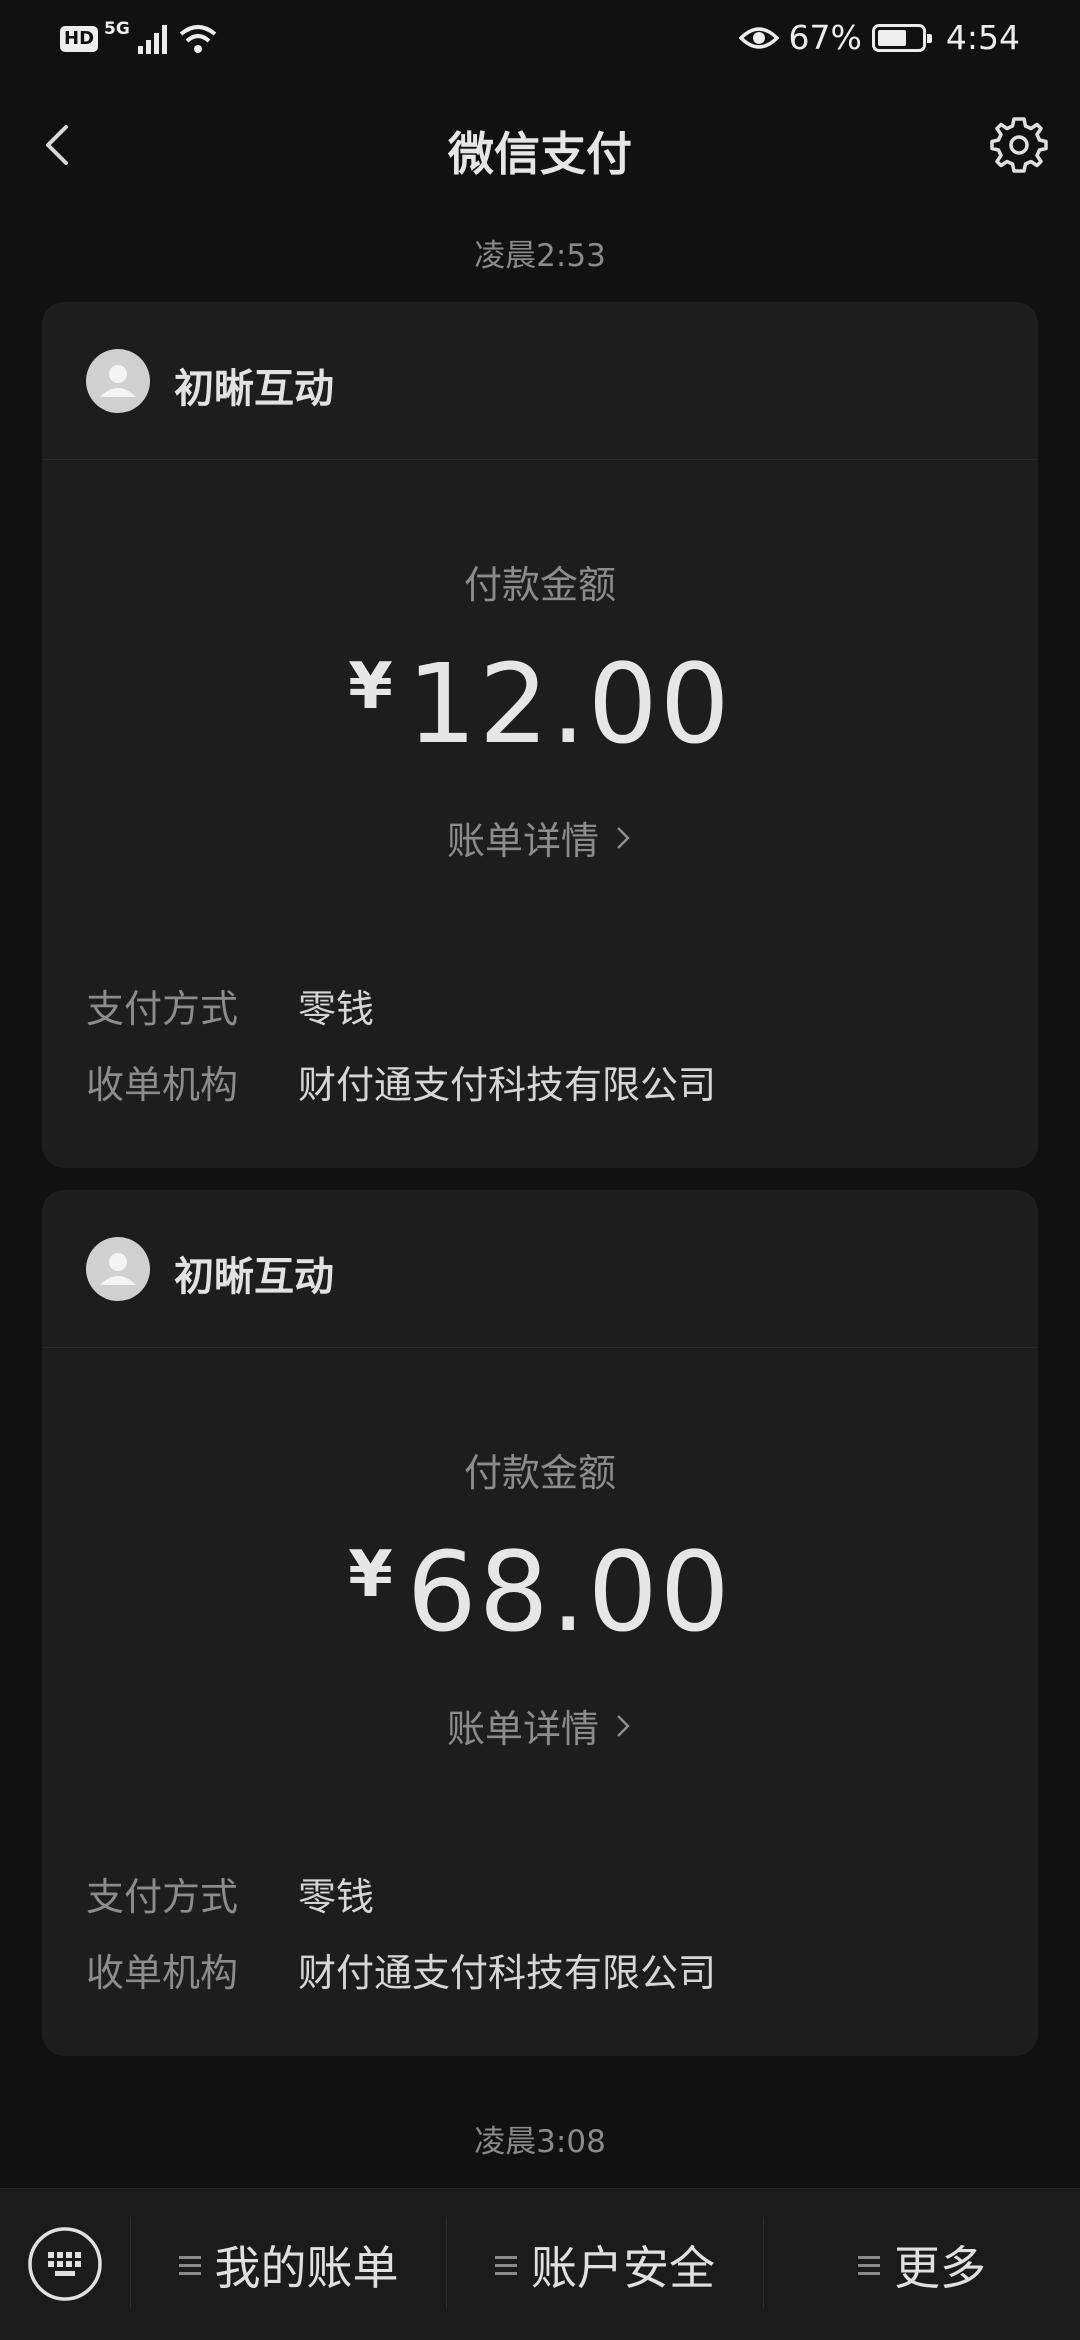 This screenshot has width=1080, height=2340. I want to click on title-bar: 微信支付, so click(540, 145).